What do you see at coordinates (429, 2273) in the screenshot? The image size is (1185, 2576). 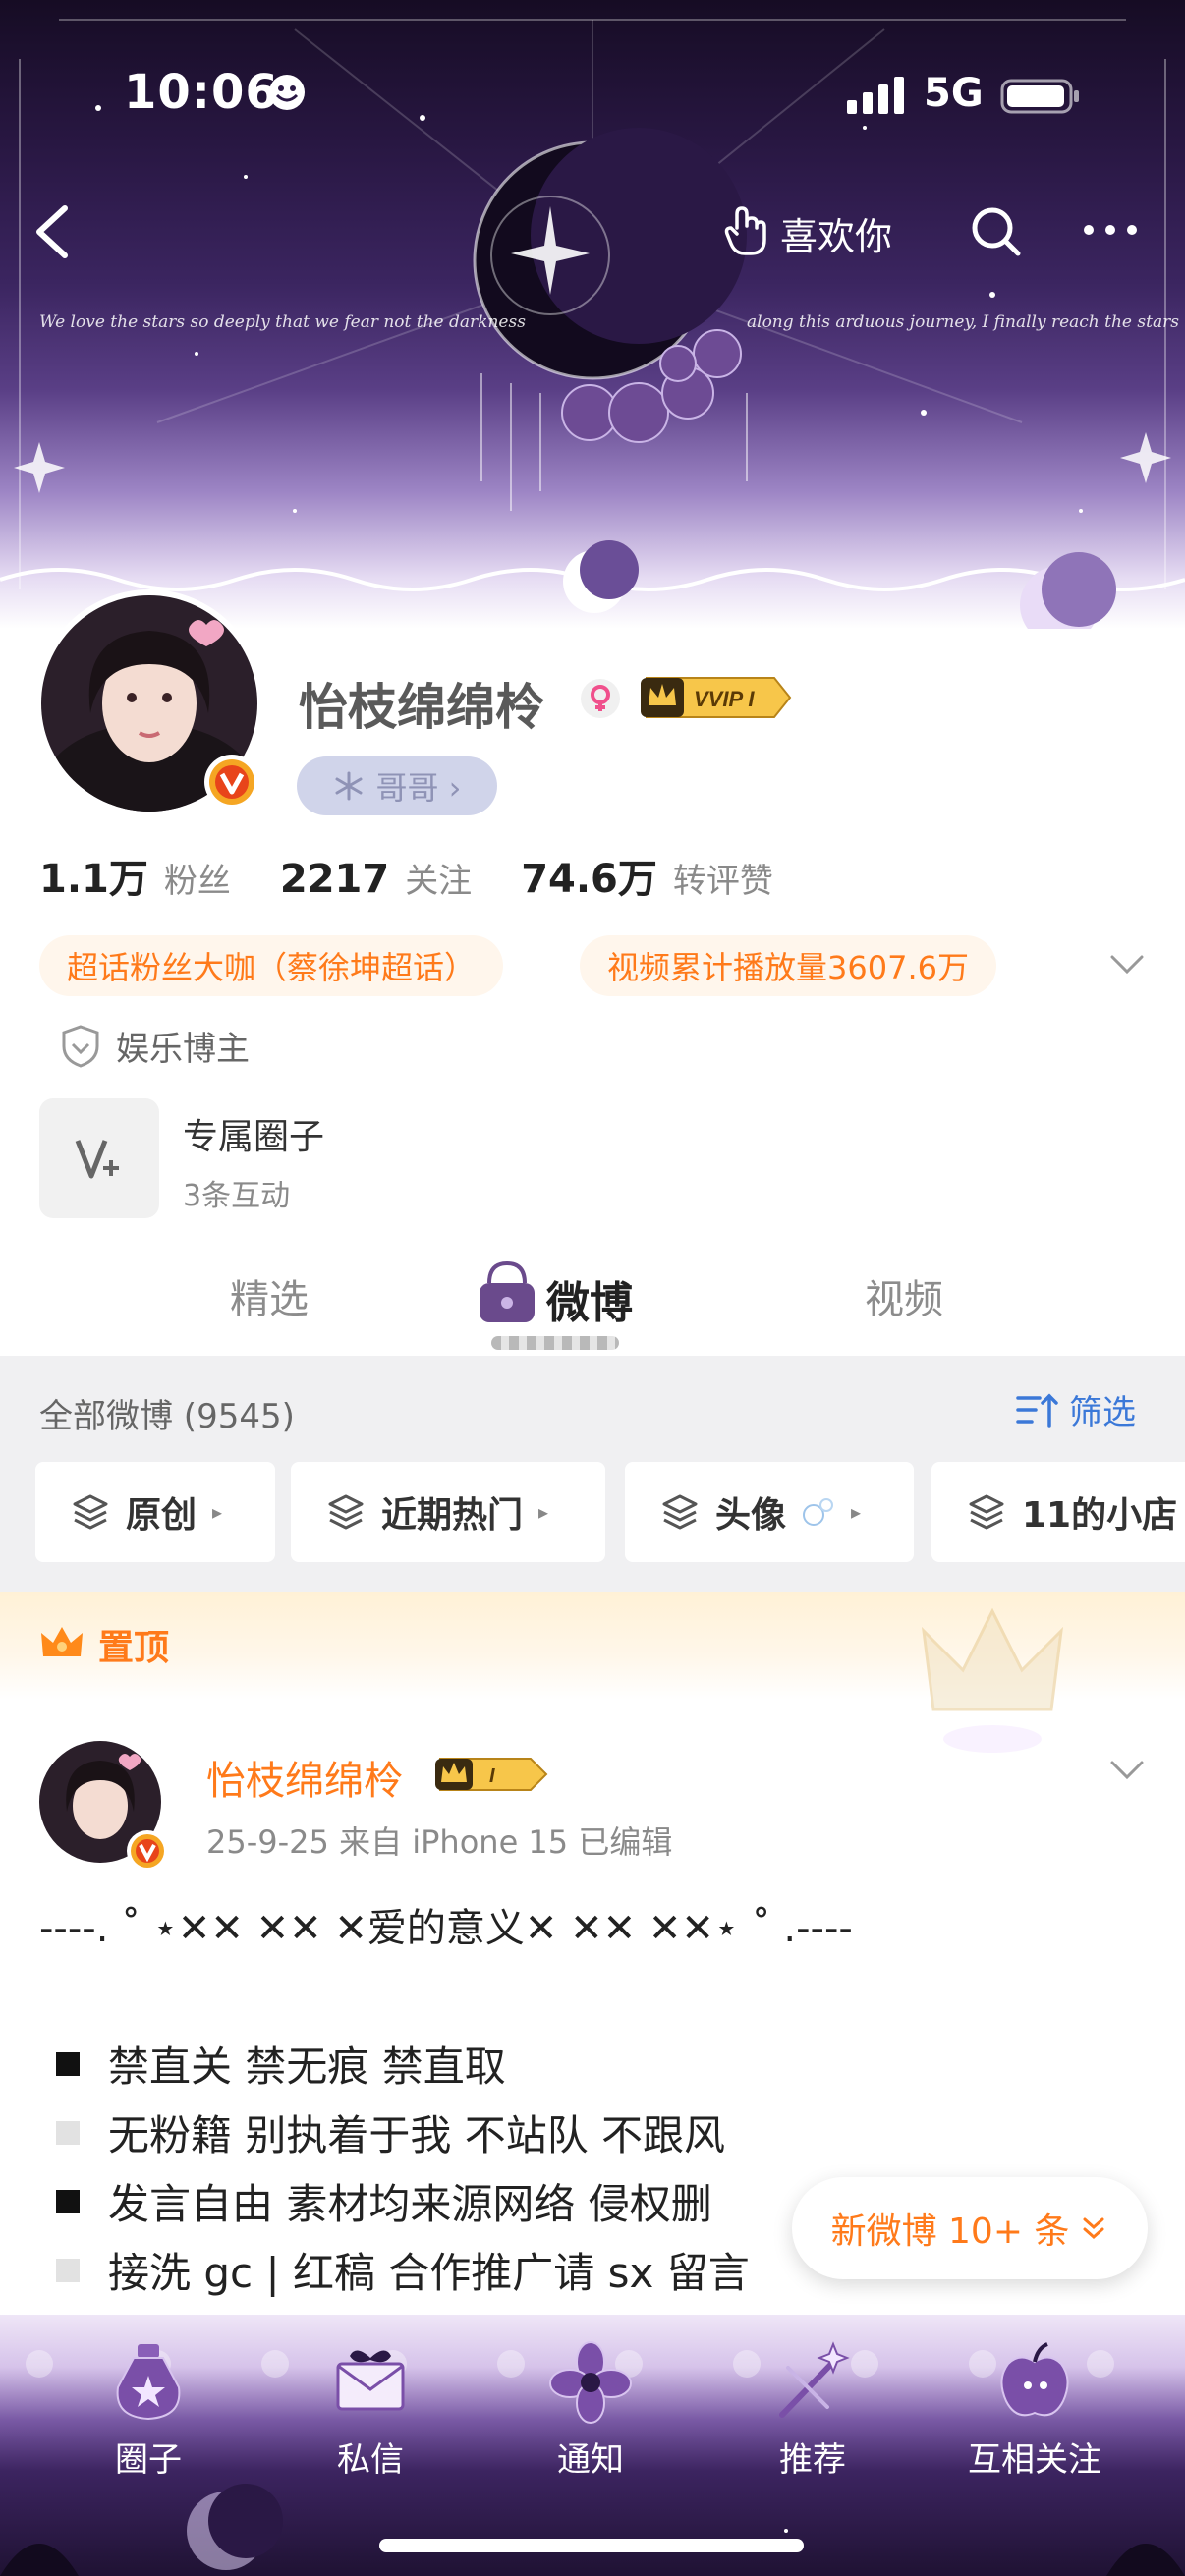 I see `post-rule-text: 接洗 gc | 红稿 合作推广请 sx 留言` at bounding box center [429, 2273].